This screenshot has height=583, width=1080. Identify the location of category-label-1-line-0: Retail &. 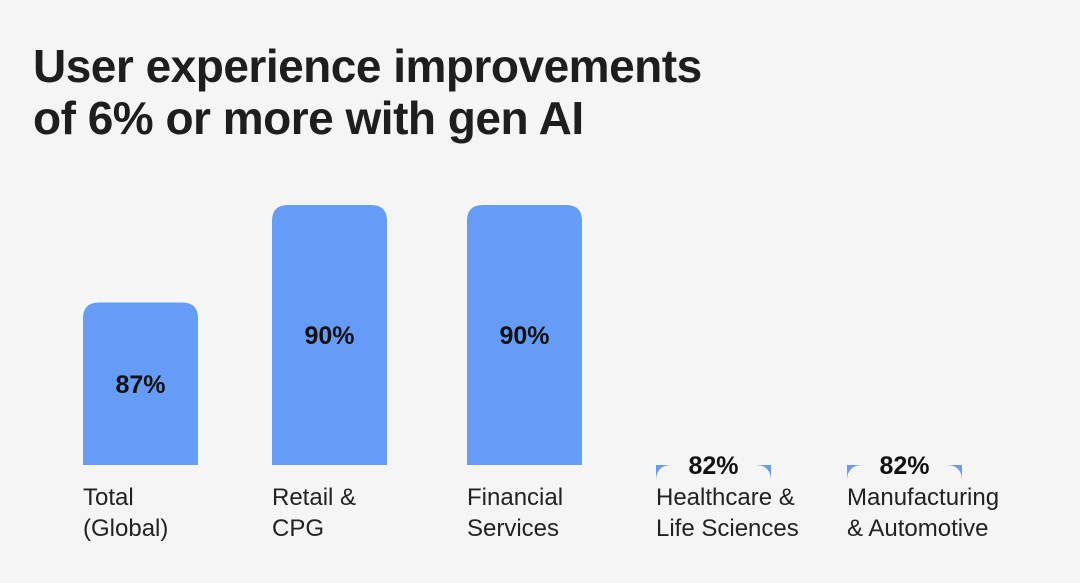
(314, 497).